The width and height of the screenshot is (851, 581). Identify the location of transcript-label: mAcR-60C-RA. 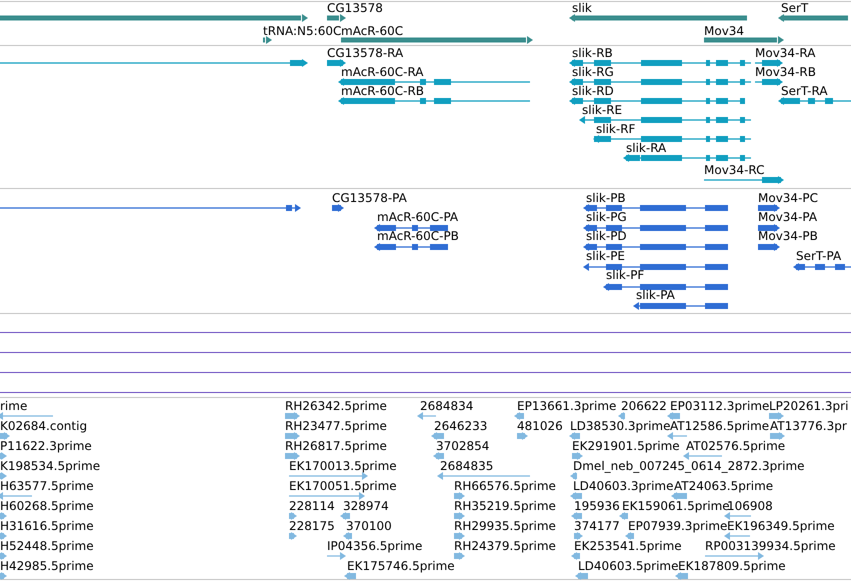
(382, 72).